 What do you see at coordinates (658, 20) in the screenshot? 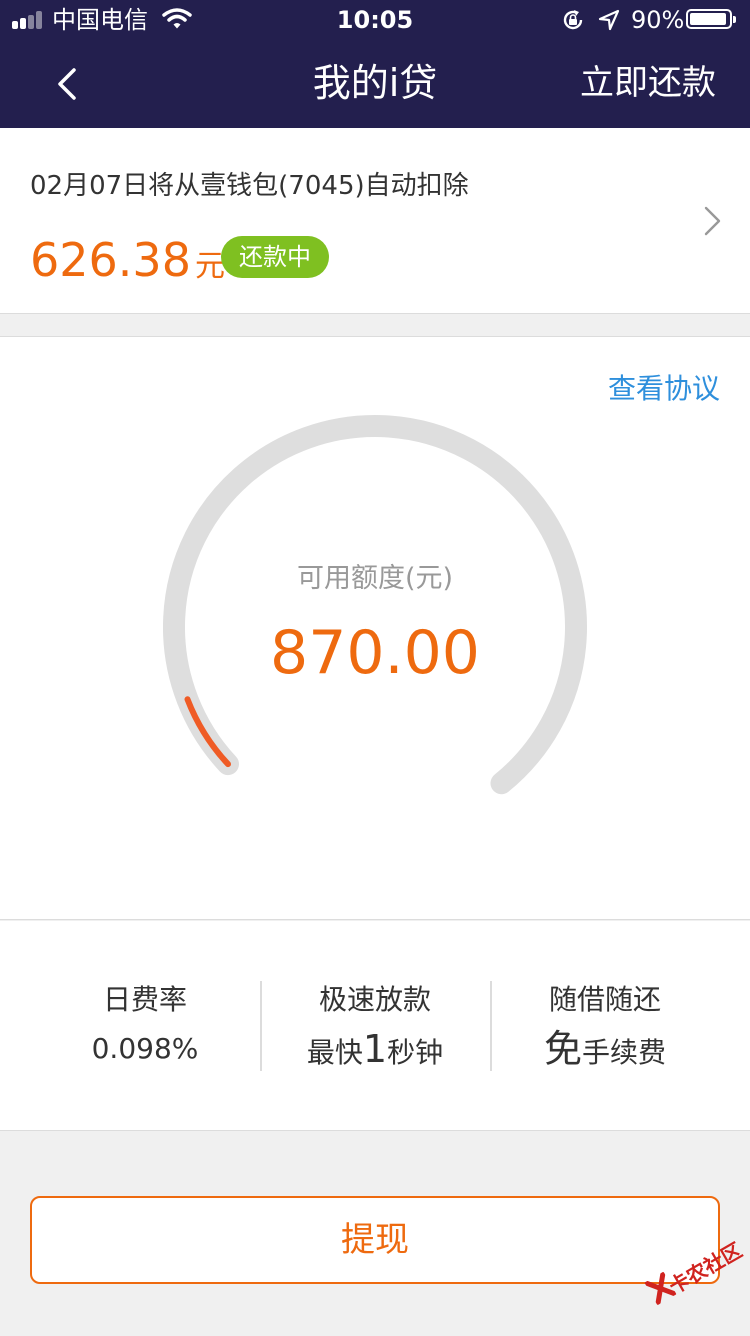
I see `battery-percent: 90%` at bounding box center [658, 20].